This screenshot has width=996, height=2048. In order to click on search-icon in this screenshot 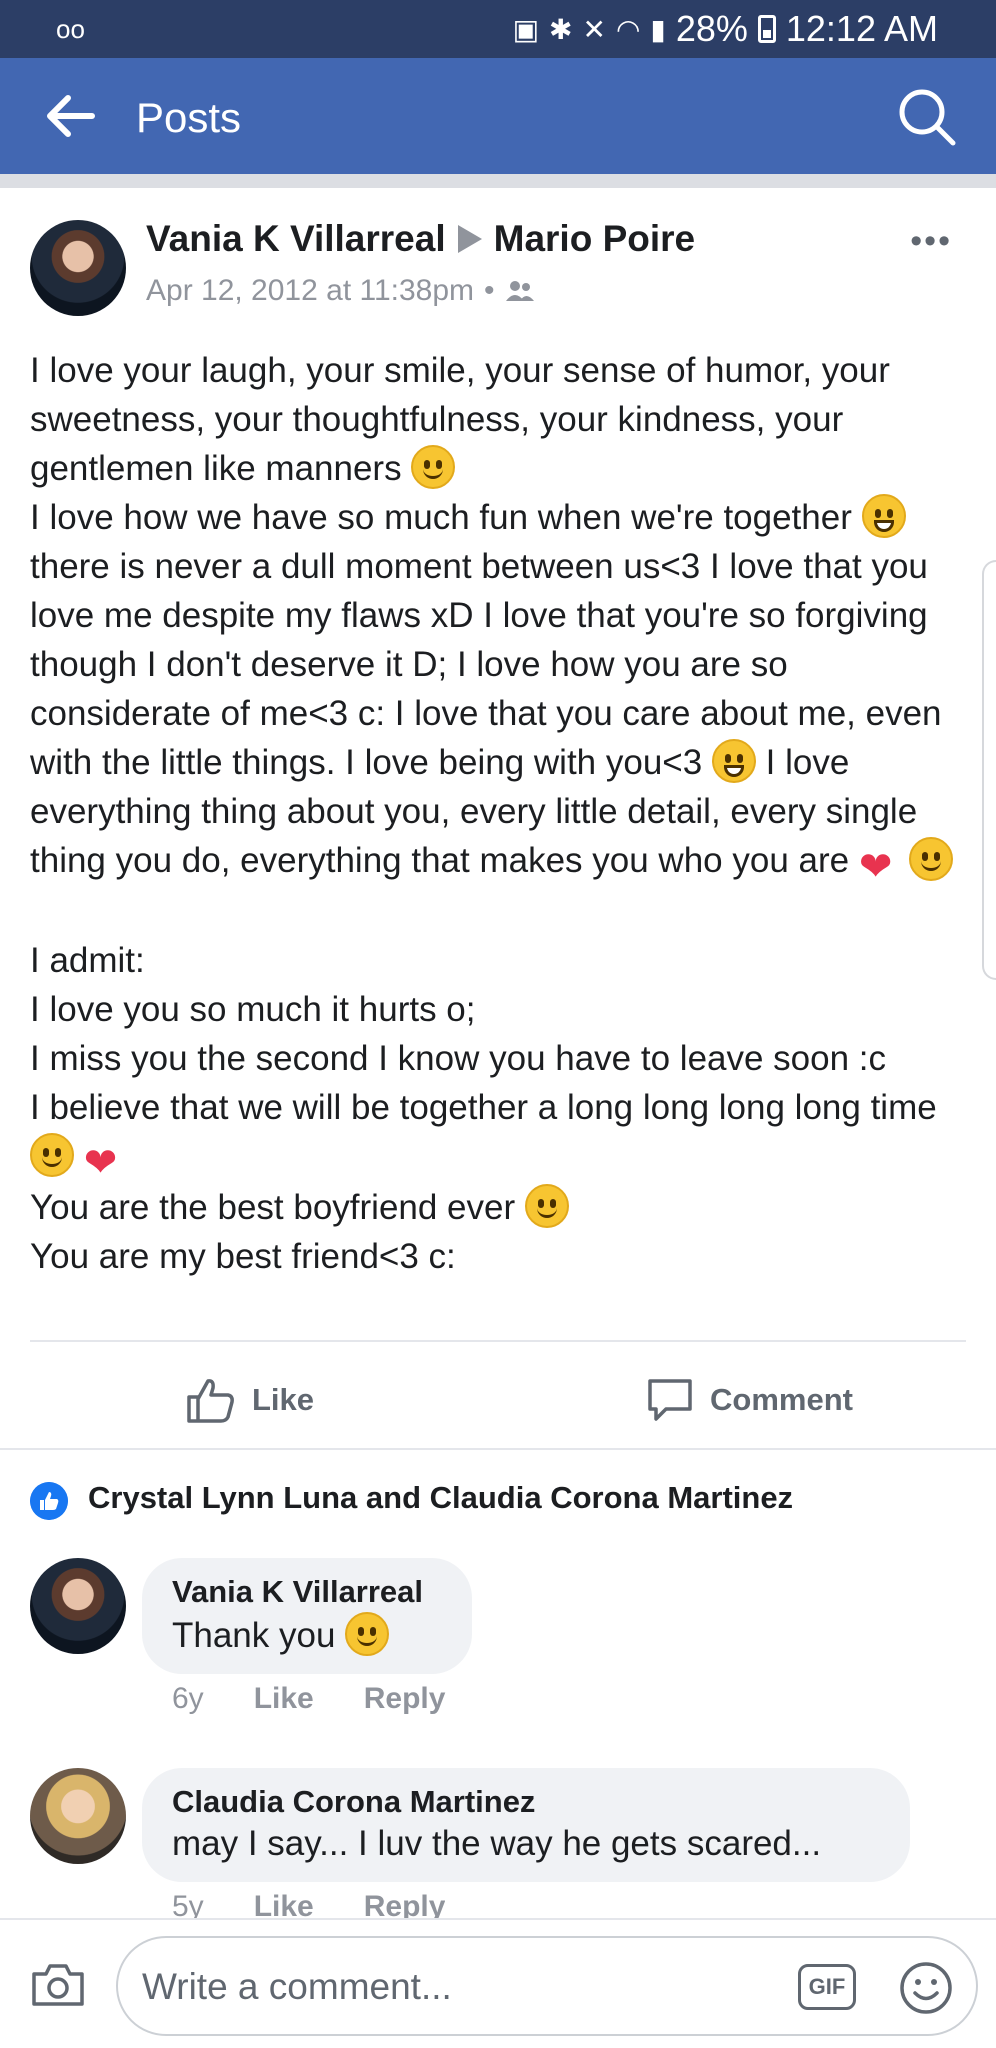, I will do `click(927, 117)`.